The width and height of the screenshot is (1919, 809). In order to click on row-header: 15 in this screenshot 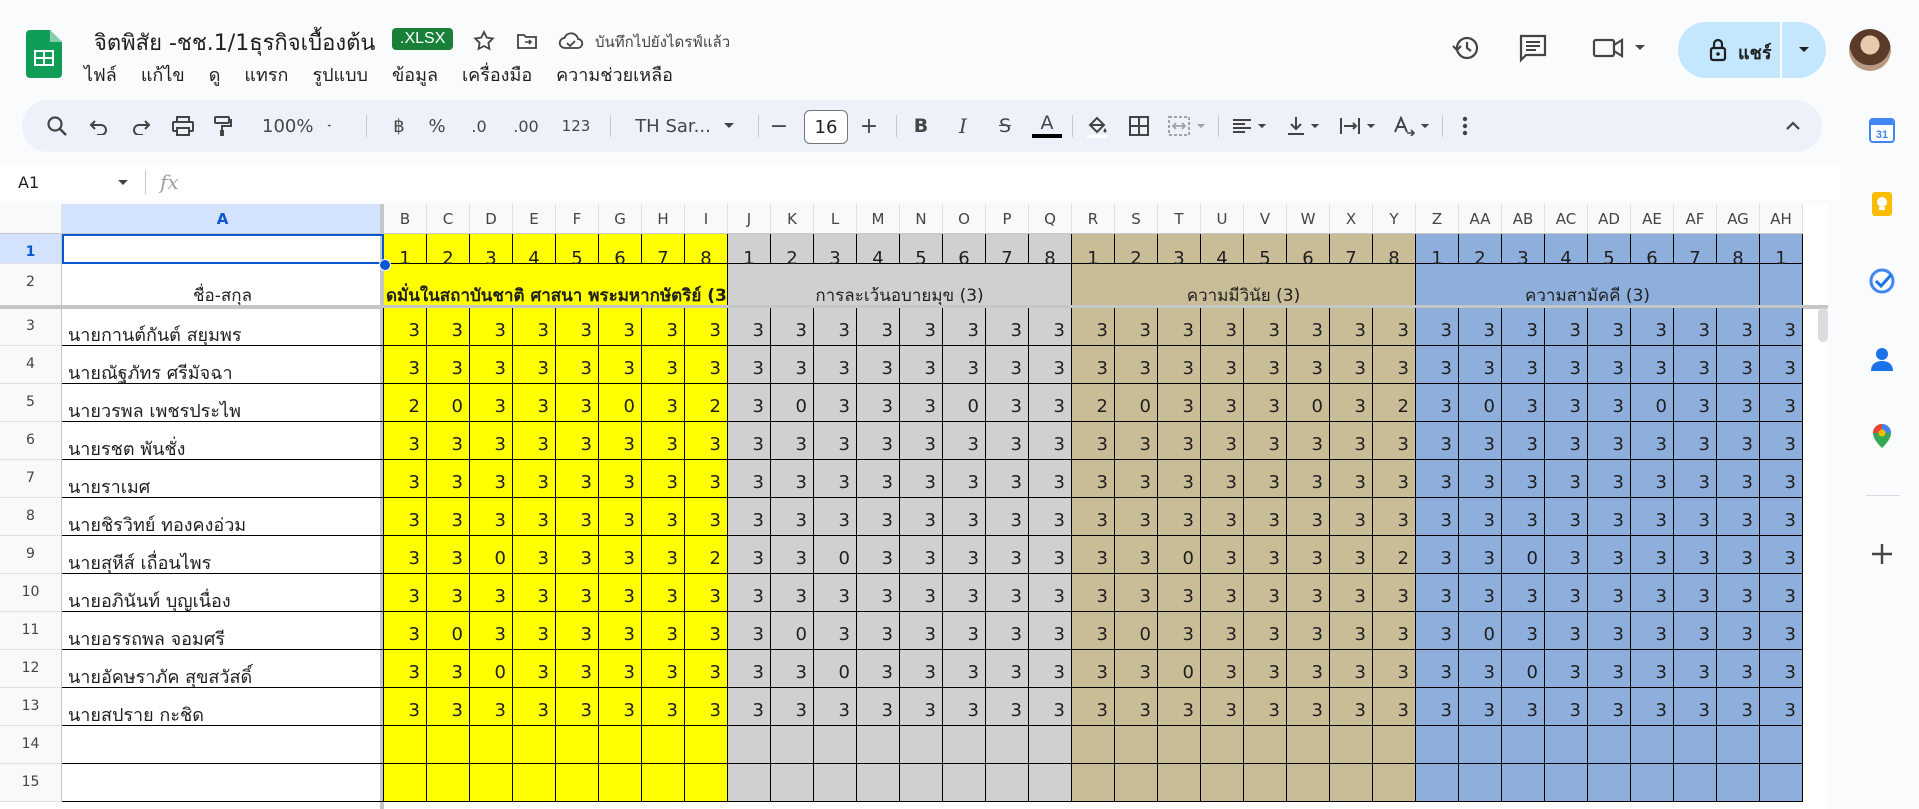, I will do `click(31, 783)`.